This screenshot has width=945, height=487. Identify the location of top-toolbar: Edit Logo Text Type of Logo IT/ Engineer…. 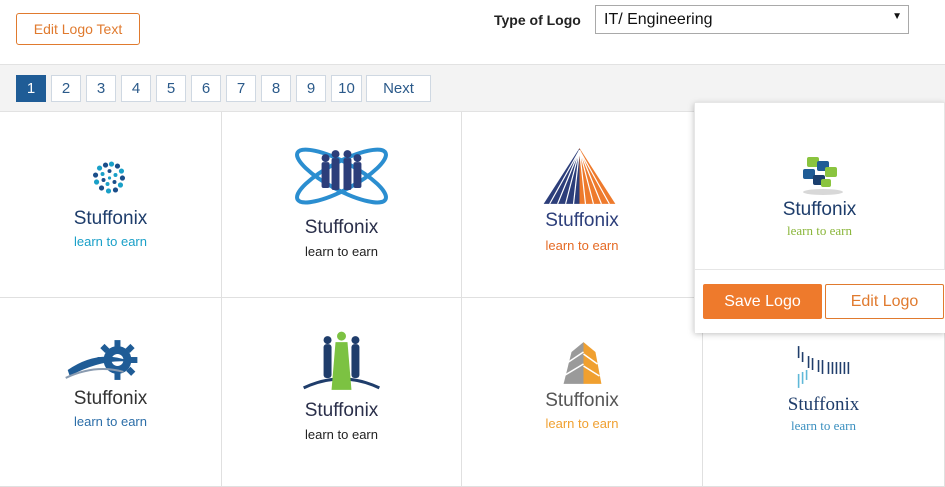
(472, 32).